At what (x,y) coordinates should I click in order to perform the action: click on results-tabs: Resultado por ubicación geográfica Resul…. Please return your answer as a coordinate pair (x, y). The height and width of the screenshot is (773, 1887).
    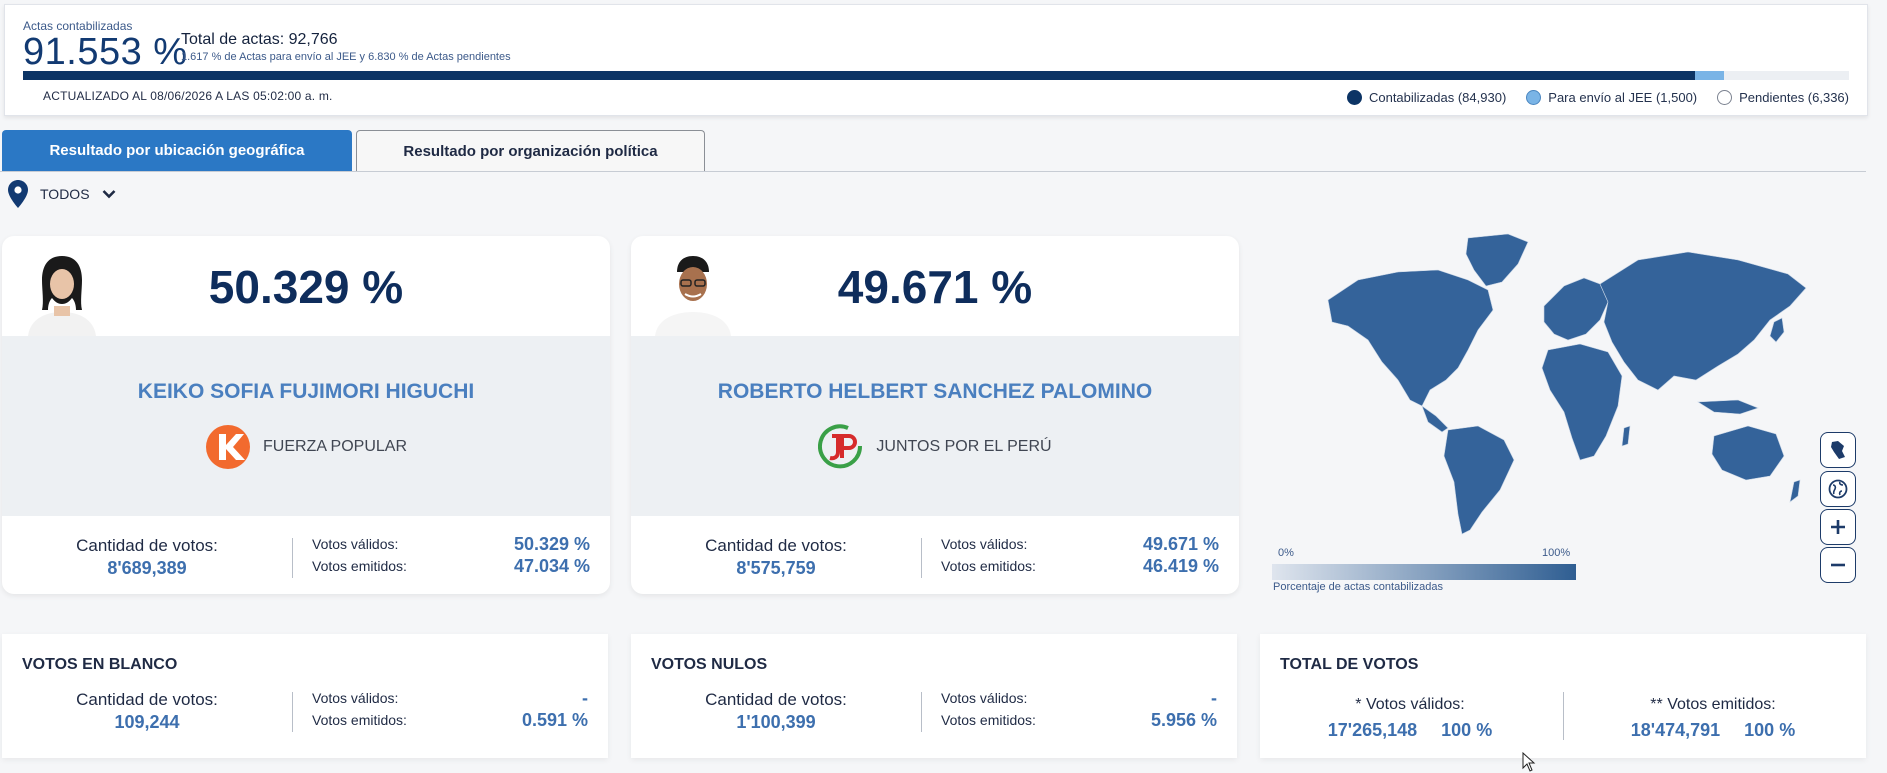
    Looking at the image, I should click on (933, 151).